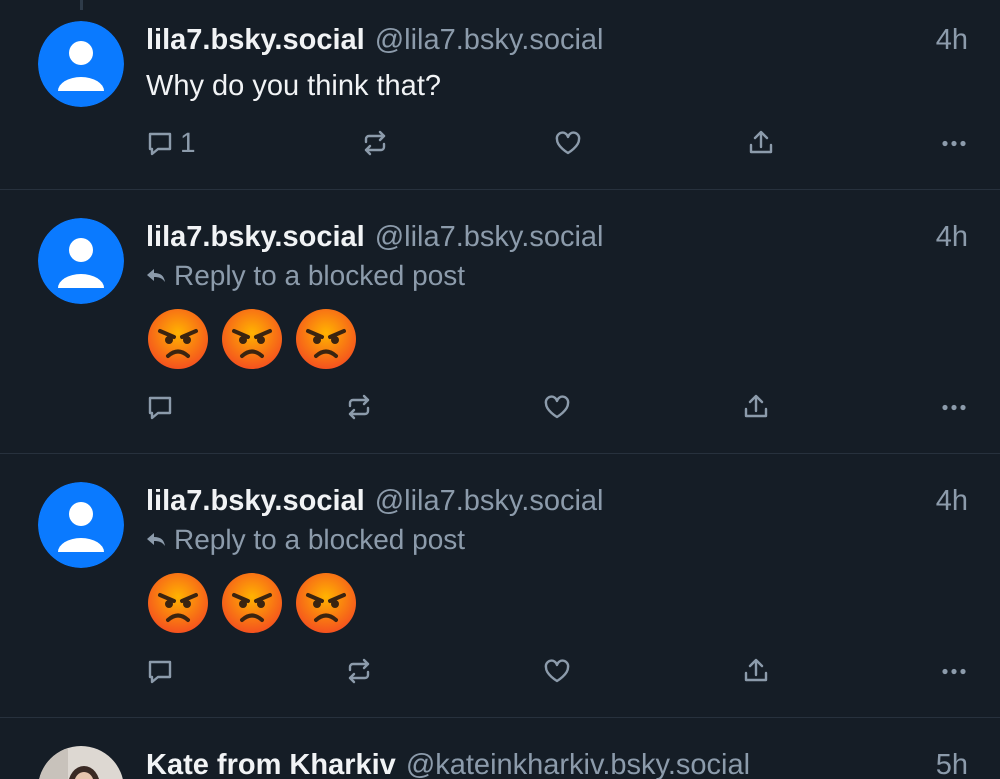 This screenshot has height=779, width=1000. Describe the element at coordinates (171, 143) in the screenshot. I see `reply-button: 1` at that location.